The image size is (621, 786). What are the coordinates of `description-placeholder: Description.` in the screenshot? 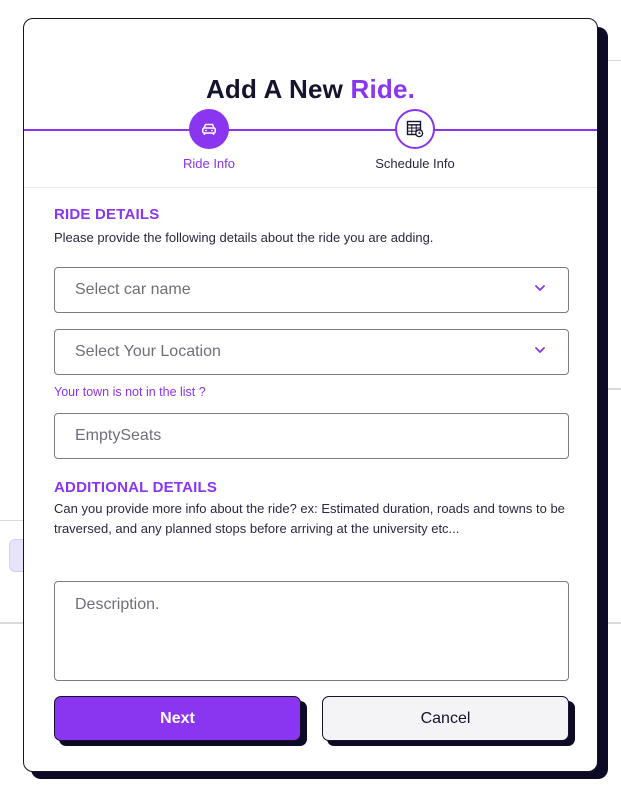 It's located at (117, 604).